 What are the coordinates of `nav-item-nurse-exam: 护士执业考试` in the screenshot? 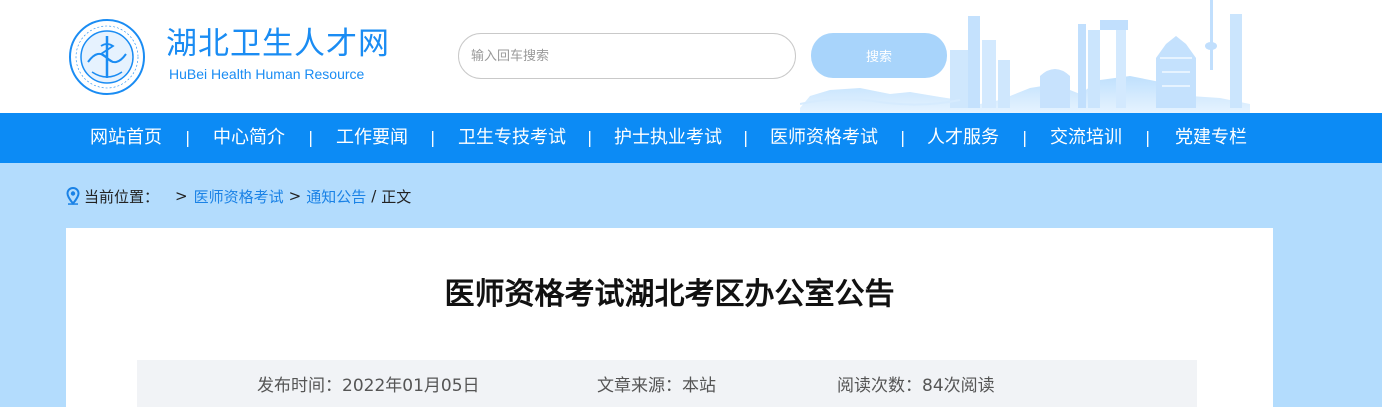 It's located at (668, 138).